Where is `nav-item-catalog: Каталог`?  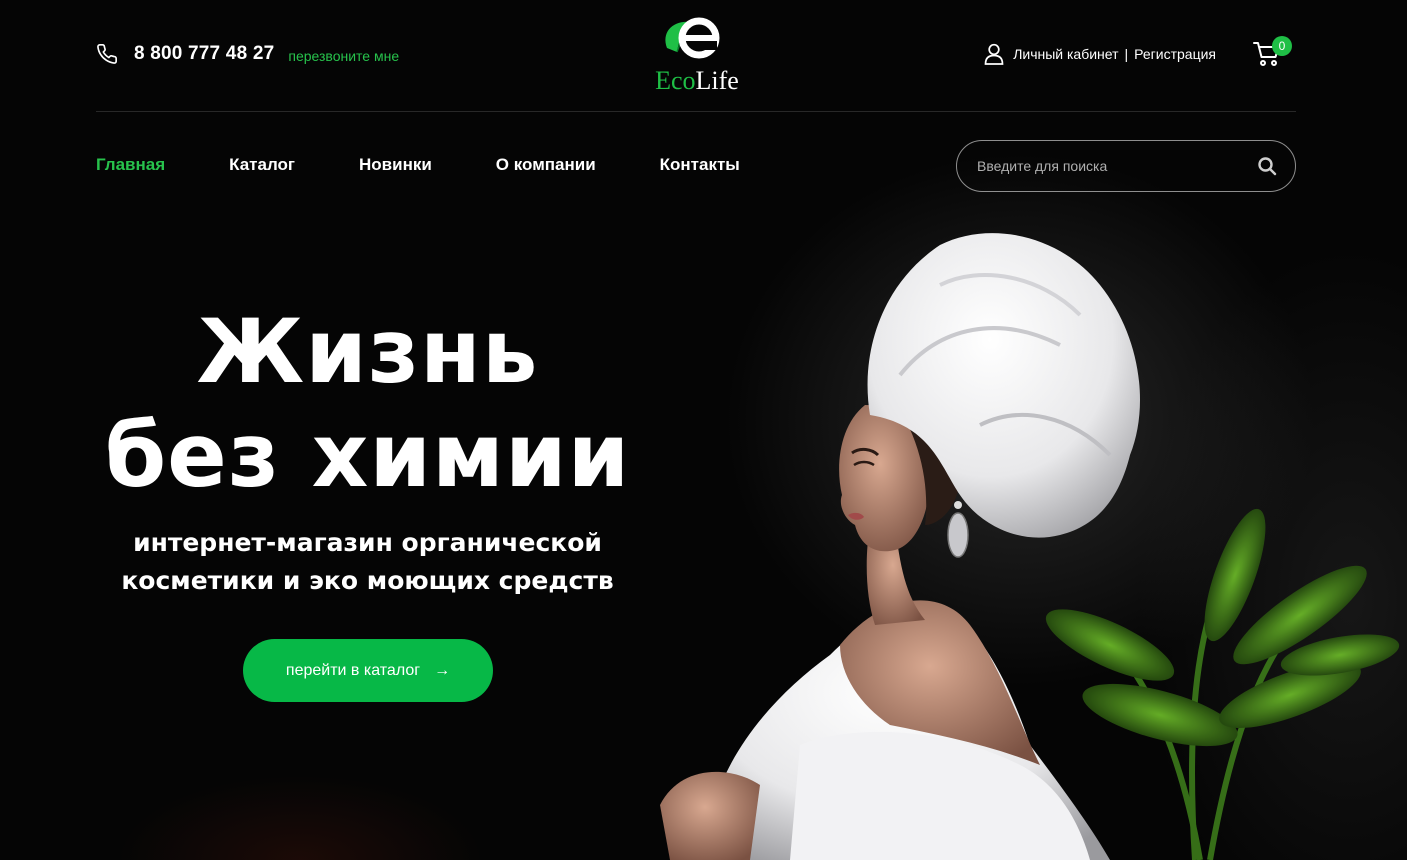 nav-item-catalog: Каталог is located at coordinates (262, 165).